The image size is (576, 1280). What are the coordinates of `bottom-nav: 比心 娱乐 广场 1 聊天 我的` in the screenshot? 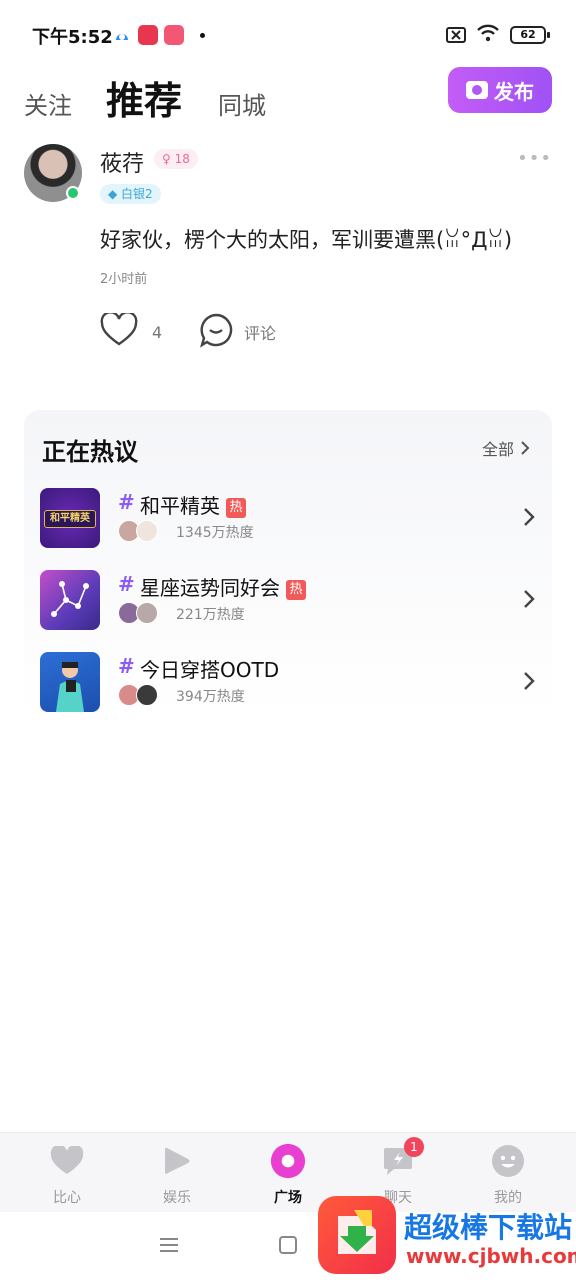 It's located at (288, 1172).